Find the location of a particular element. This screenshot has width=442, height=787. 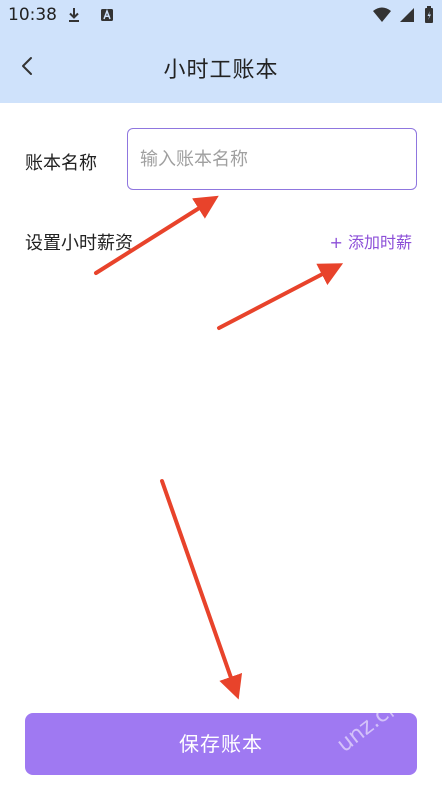

status-time: 10:38 is located at coordinates (32, 15).